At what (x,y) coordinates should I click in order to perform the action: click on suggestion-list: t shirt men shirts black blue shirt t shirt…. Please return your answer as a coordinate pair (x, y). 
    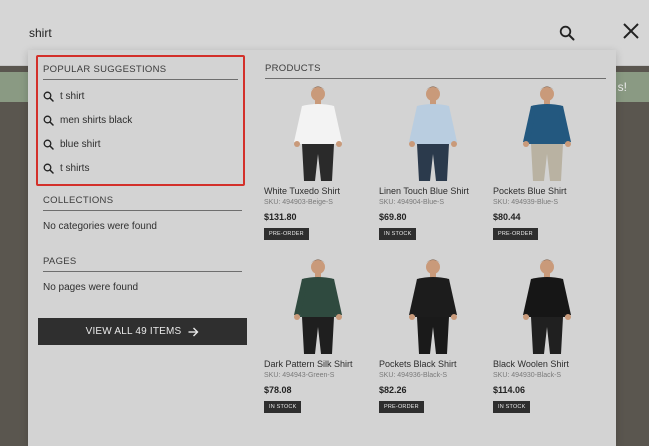
    Looking at the image, I should click on (140, 132).